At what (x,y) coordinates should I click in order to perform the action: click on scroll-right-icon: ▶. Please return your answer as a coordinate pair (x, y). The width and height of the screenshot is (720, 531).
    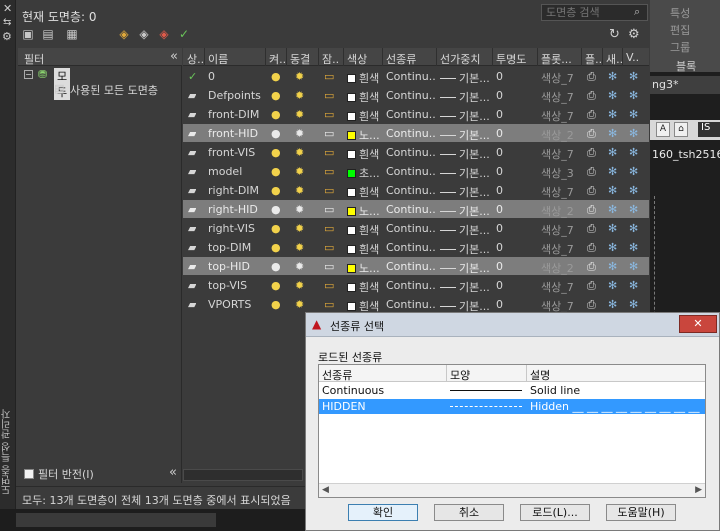
    Looking at the image, I should click on (698, 490).